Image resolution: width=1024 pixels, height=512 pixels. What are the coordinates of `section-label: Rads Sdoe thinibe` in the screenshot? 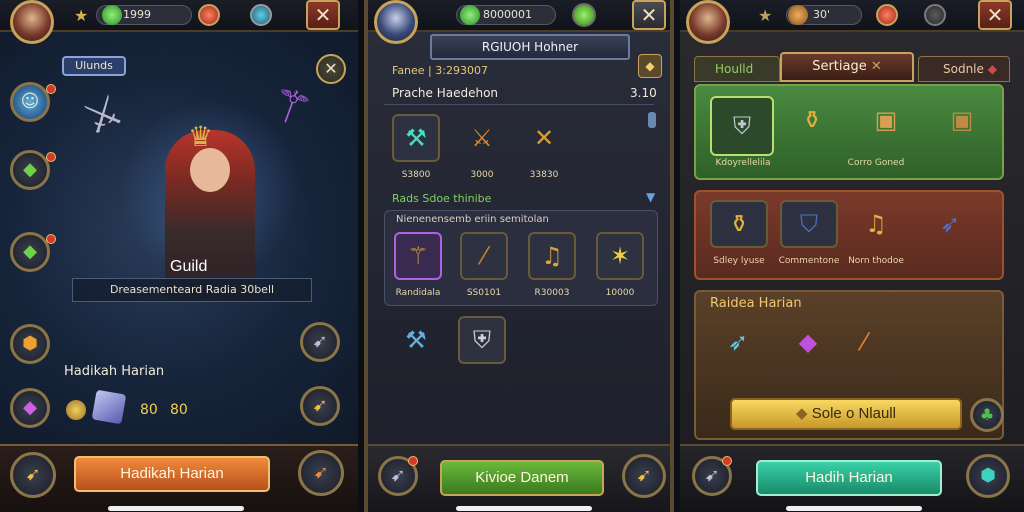 It's located at (442, 198).